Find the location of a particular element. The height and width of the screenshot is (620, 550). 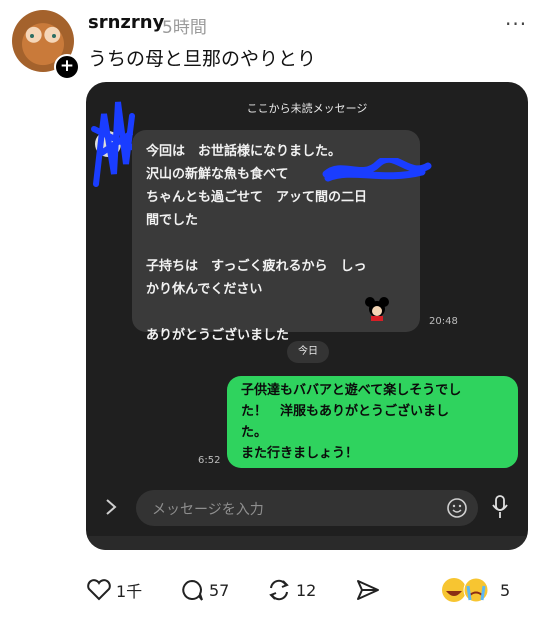

comment-icon is located at coordinates (192, 590).